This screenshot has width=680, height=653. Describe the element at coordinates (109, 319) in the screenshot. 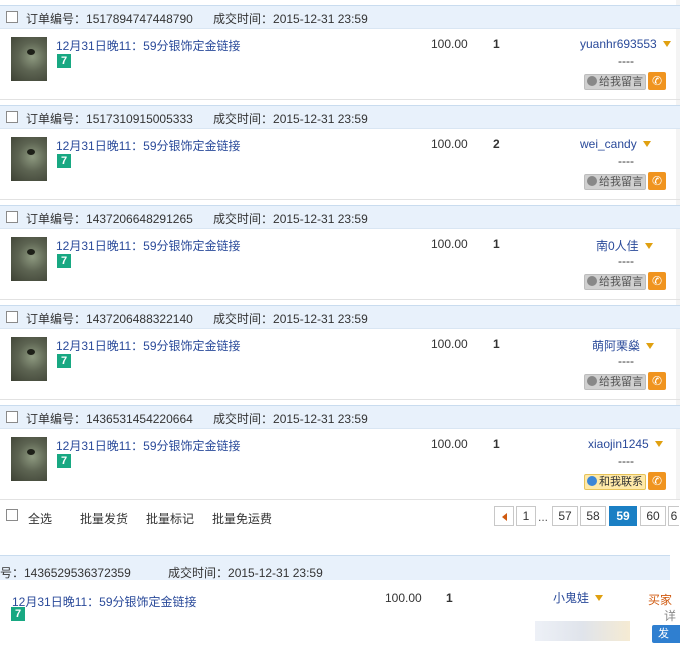

I see `order-number: 订单编号：1437206488322140` at that location.